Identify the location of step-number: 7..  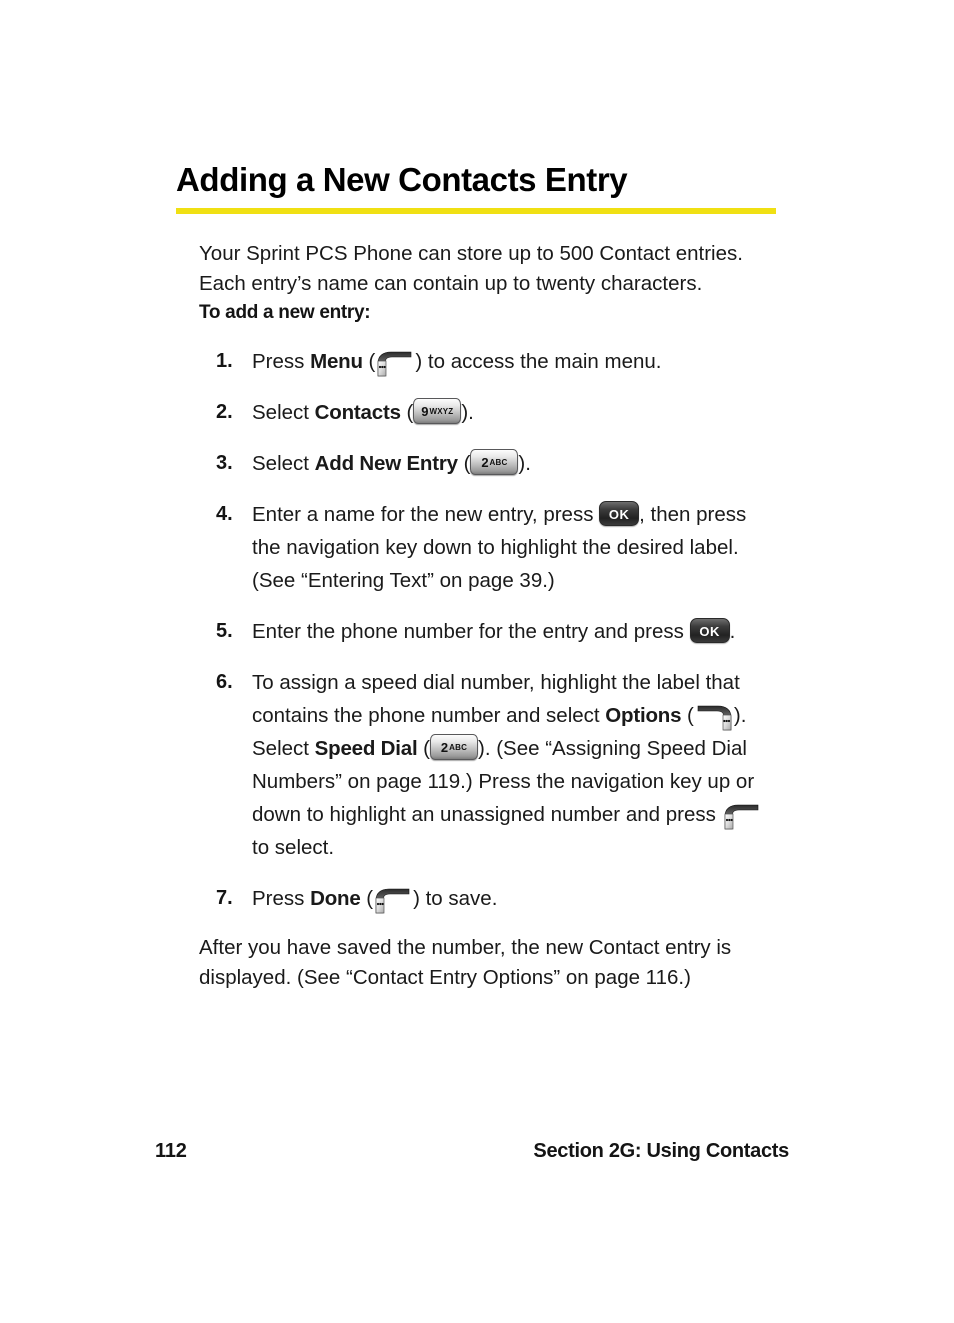
(224, 898).